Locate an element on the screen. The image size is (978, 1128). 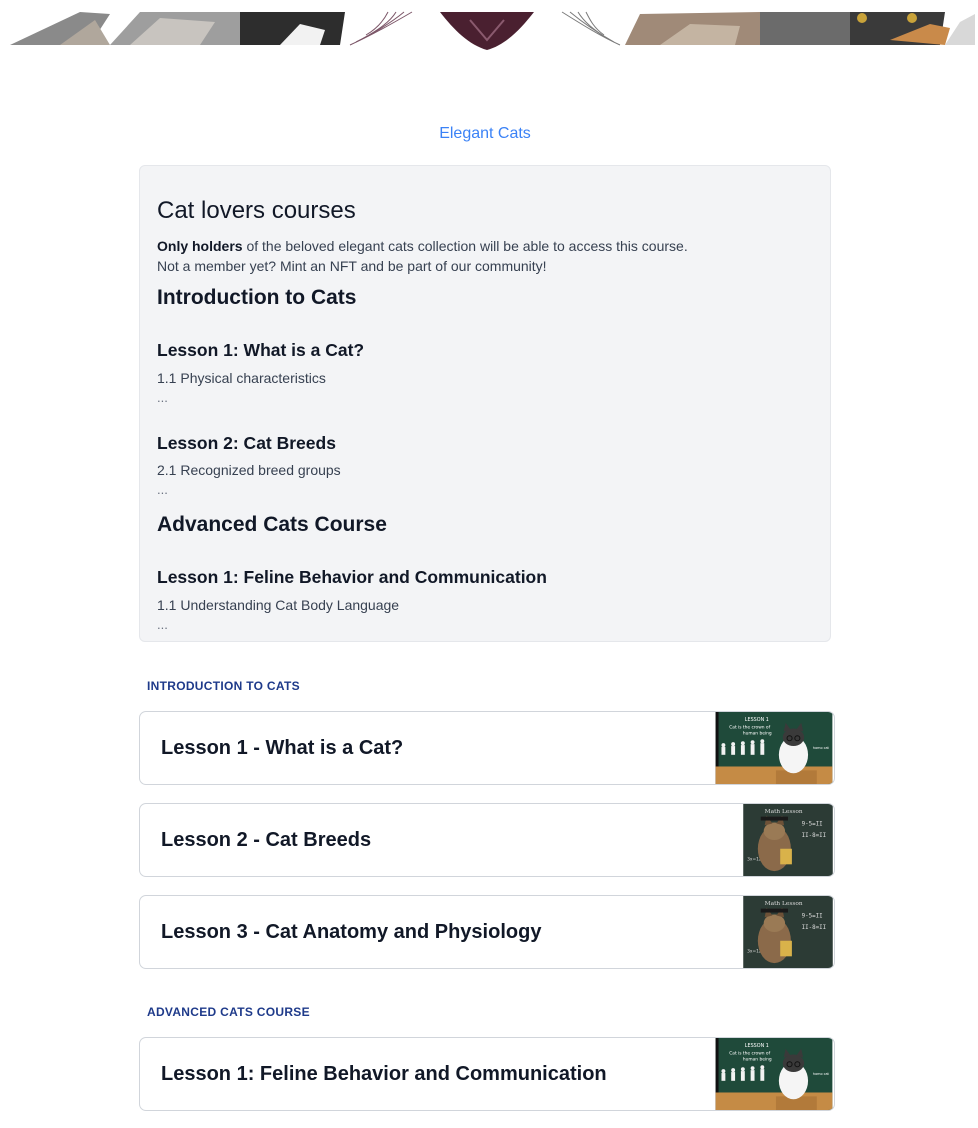
overview-lesson-title: Lesson 1: What is a Cat? is located at coordinates (261, 350).